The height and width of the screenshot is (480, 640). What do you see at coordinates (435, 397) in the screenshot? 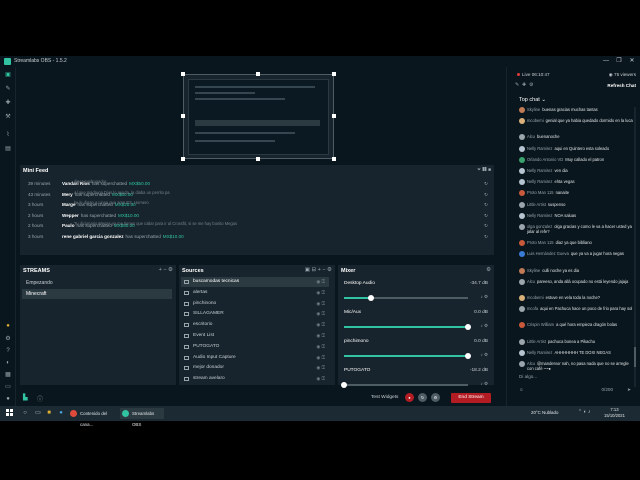
I see `settings-button: ⚙` at bounding box center [435, 397].